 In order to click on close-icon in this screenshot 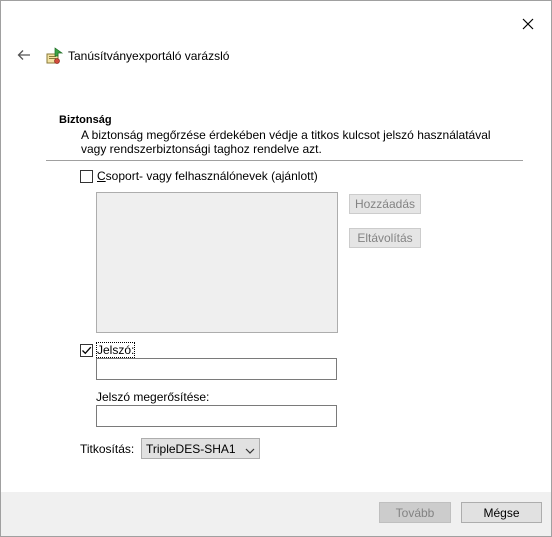, I will do `click(528, 25)`.